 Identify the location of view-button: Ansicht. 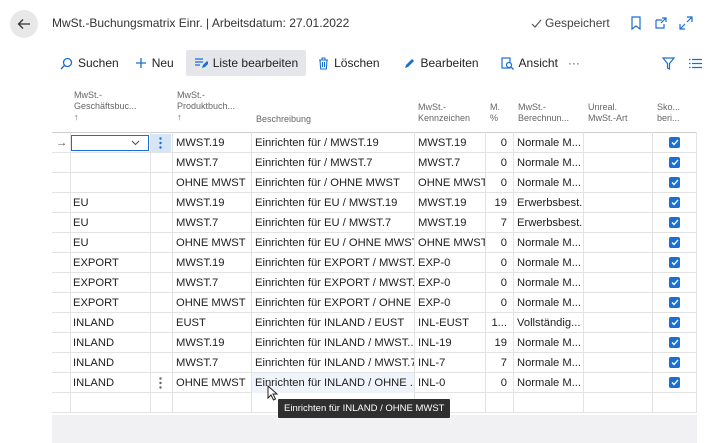
(529, 63).